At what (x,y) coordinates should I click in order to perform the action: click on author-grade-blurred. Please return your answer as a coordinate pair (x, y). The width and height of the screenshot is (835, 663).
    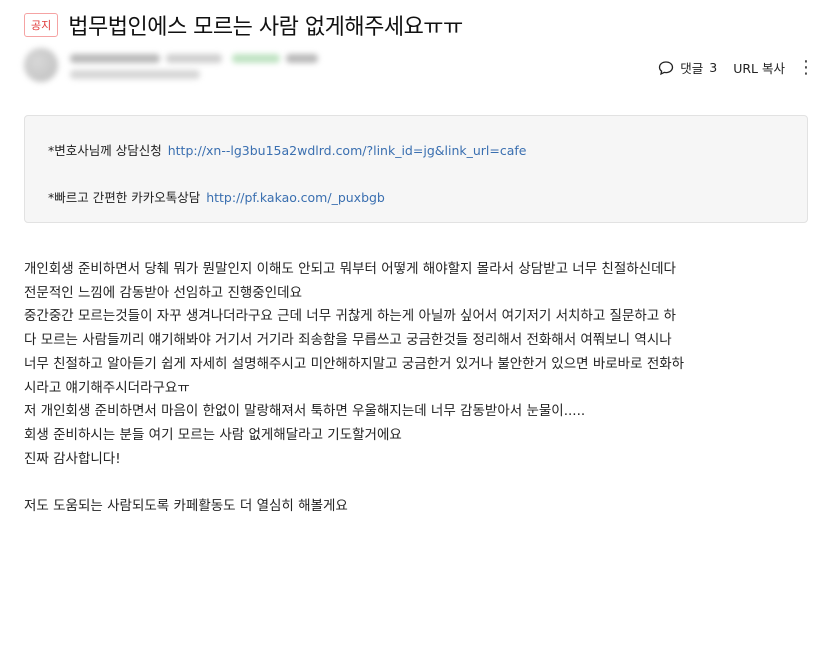
    Looking at the image, I should click on (256, 58).